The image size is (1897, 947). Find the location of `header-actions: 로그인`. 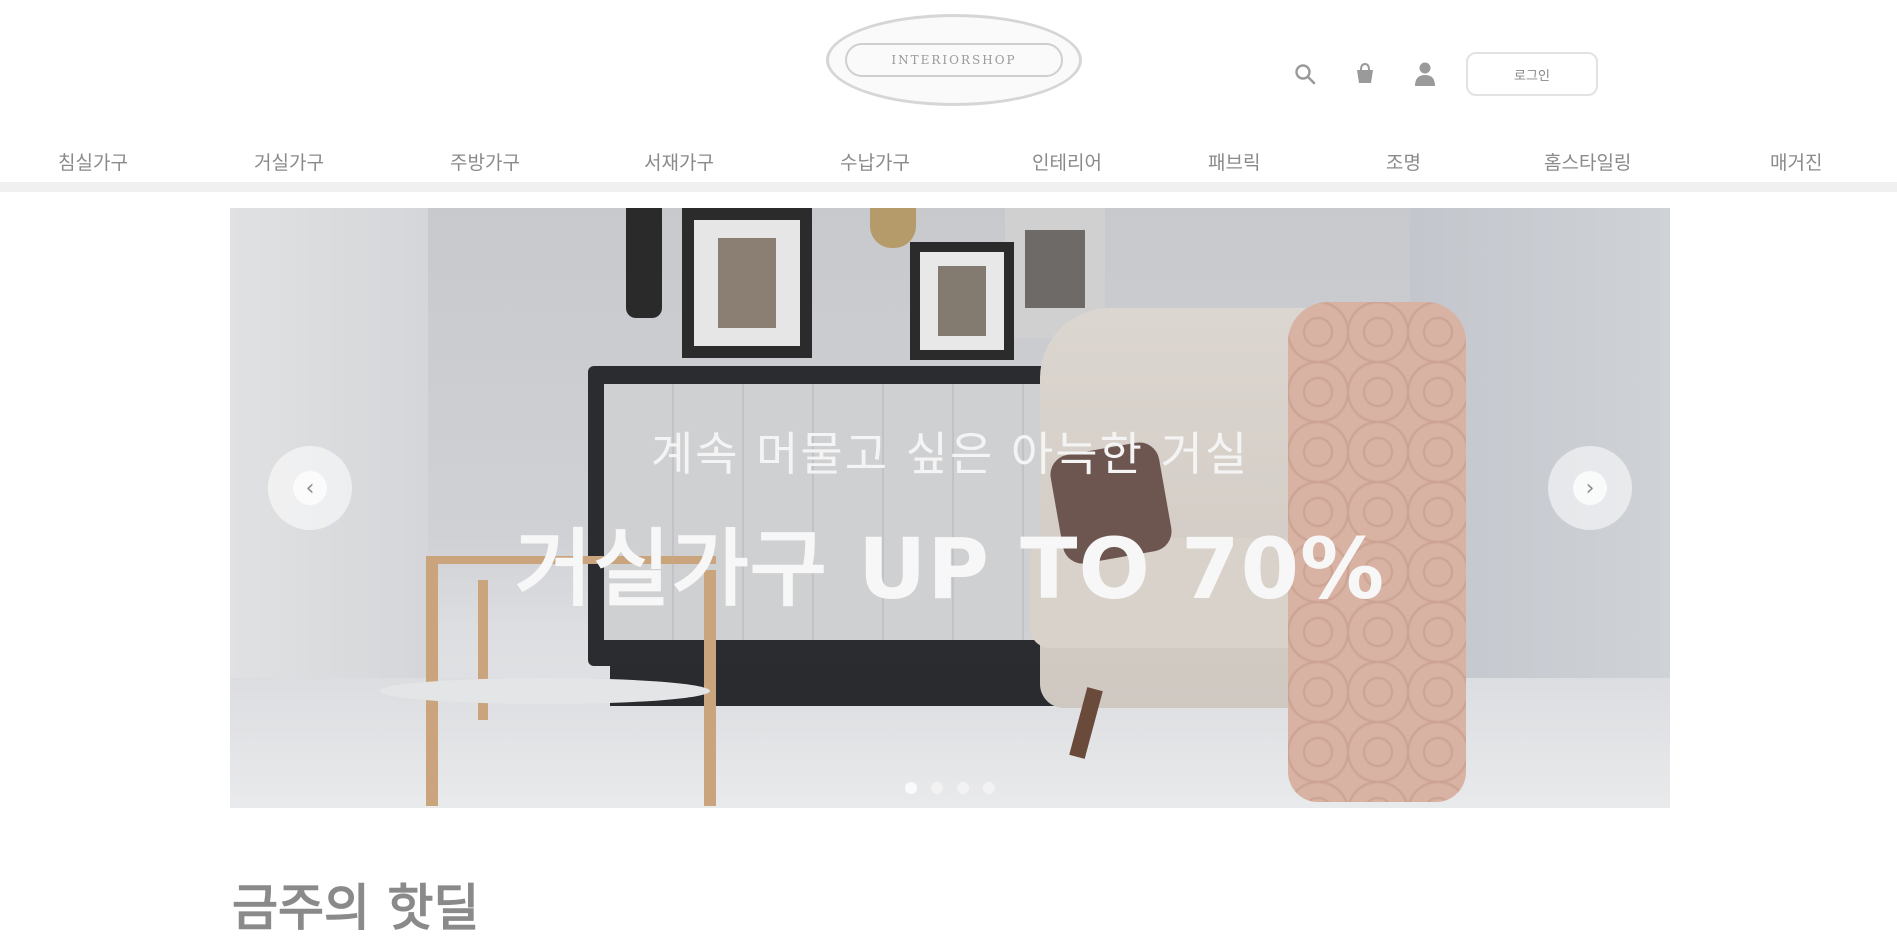

header-actions: 로그인 is located at coordinates (1444, 74).